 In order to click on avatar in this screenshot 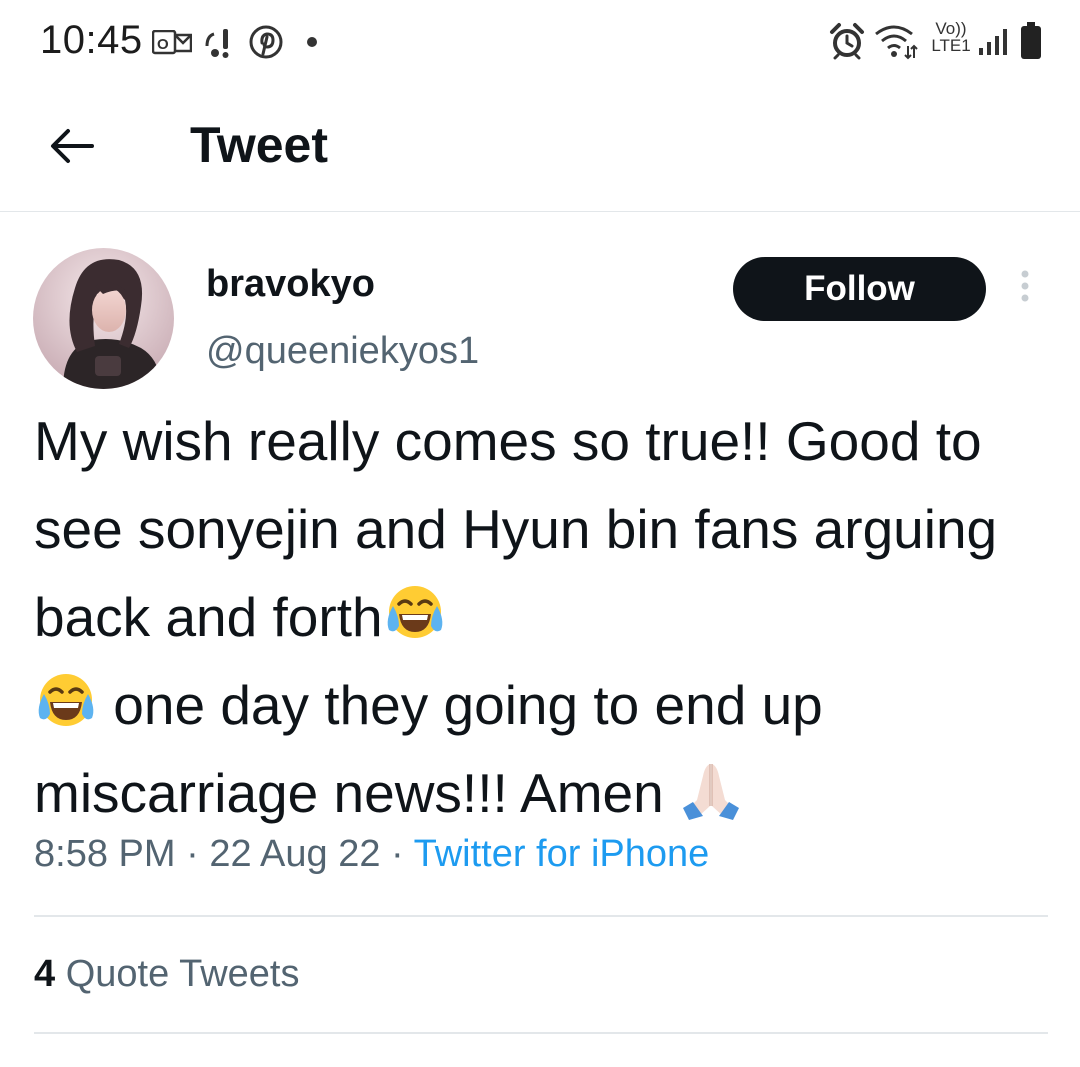, I will do `click(103, 318)`.